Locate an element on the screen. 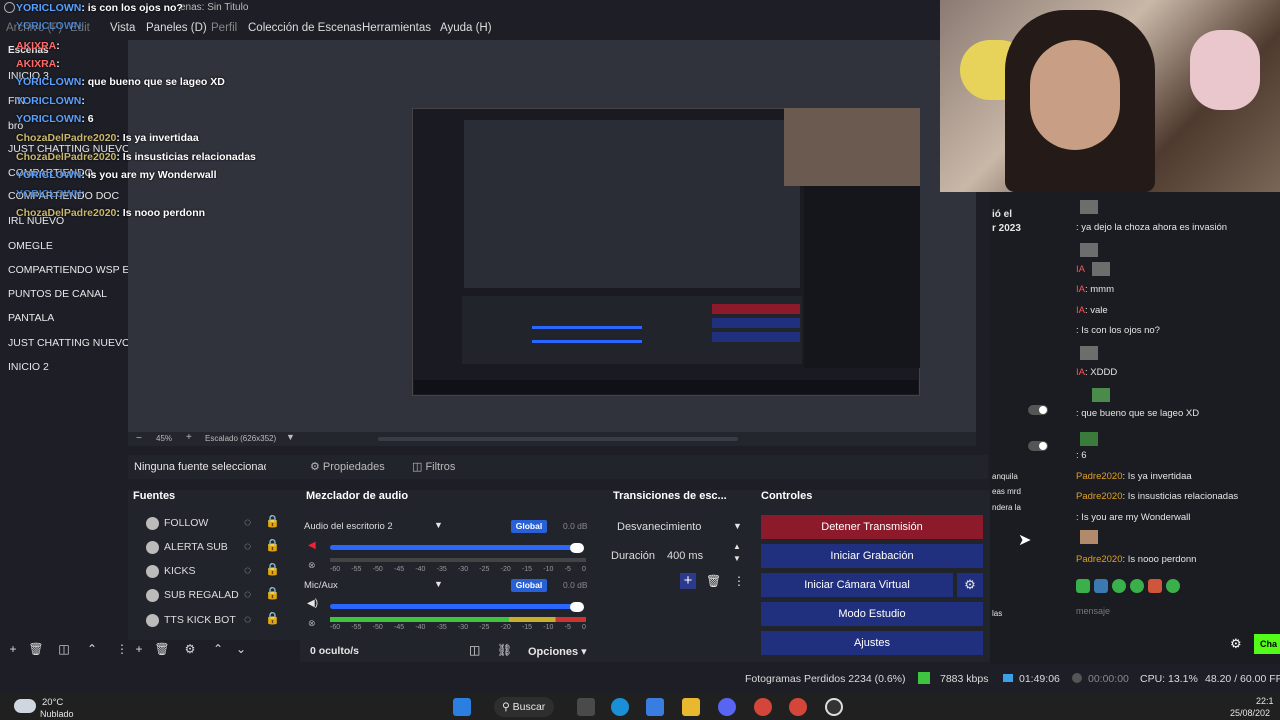 This screenshot has width=1280, height=720. chevron-down-icon: ⌄ is located at coordinates (241, 650).